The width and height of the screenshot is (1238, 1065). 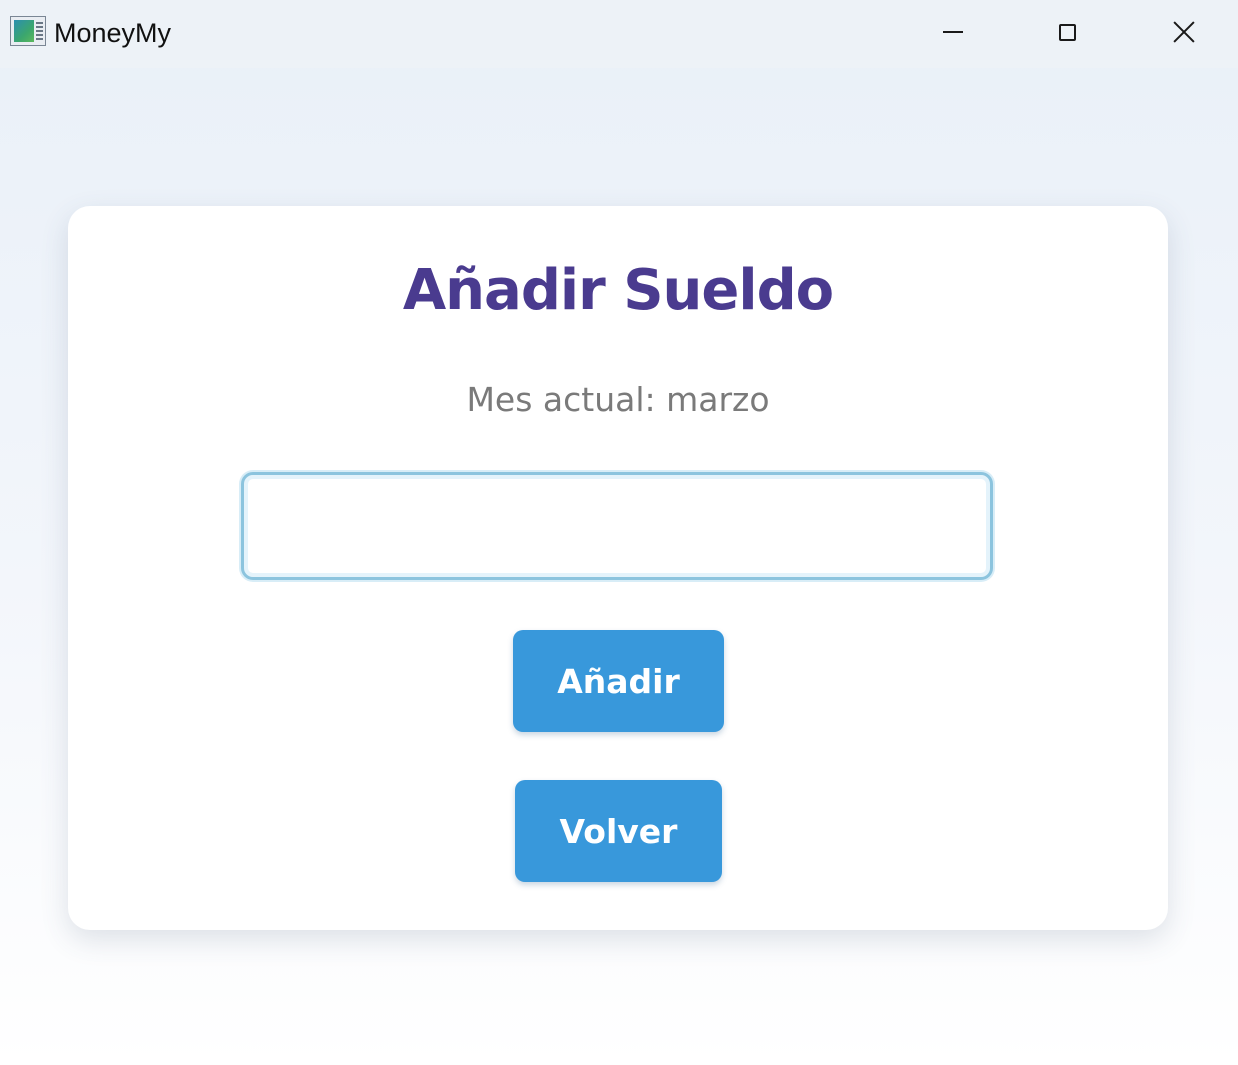 I want to click on page-title: Añadir Sueldo, so click(x=618, y=290).